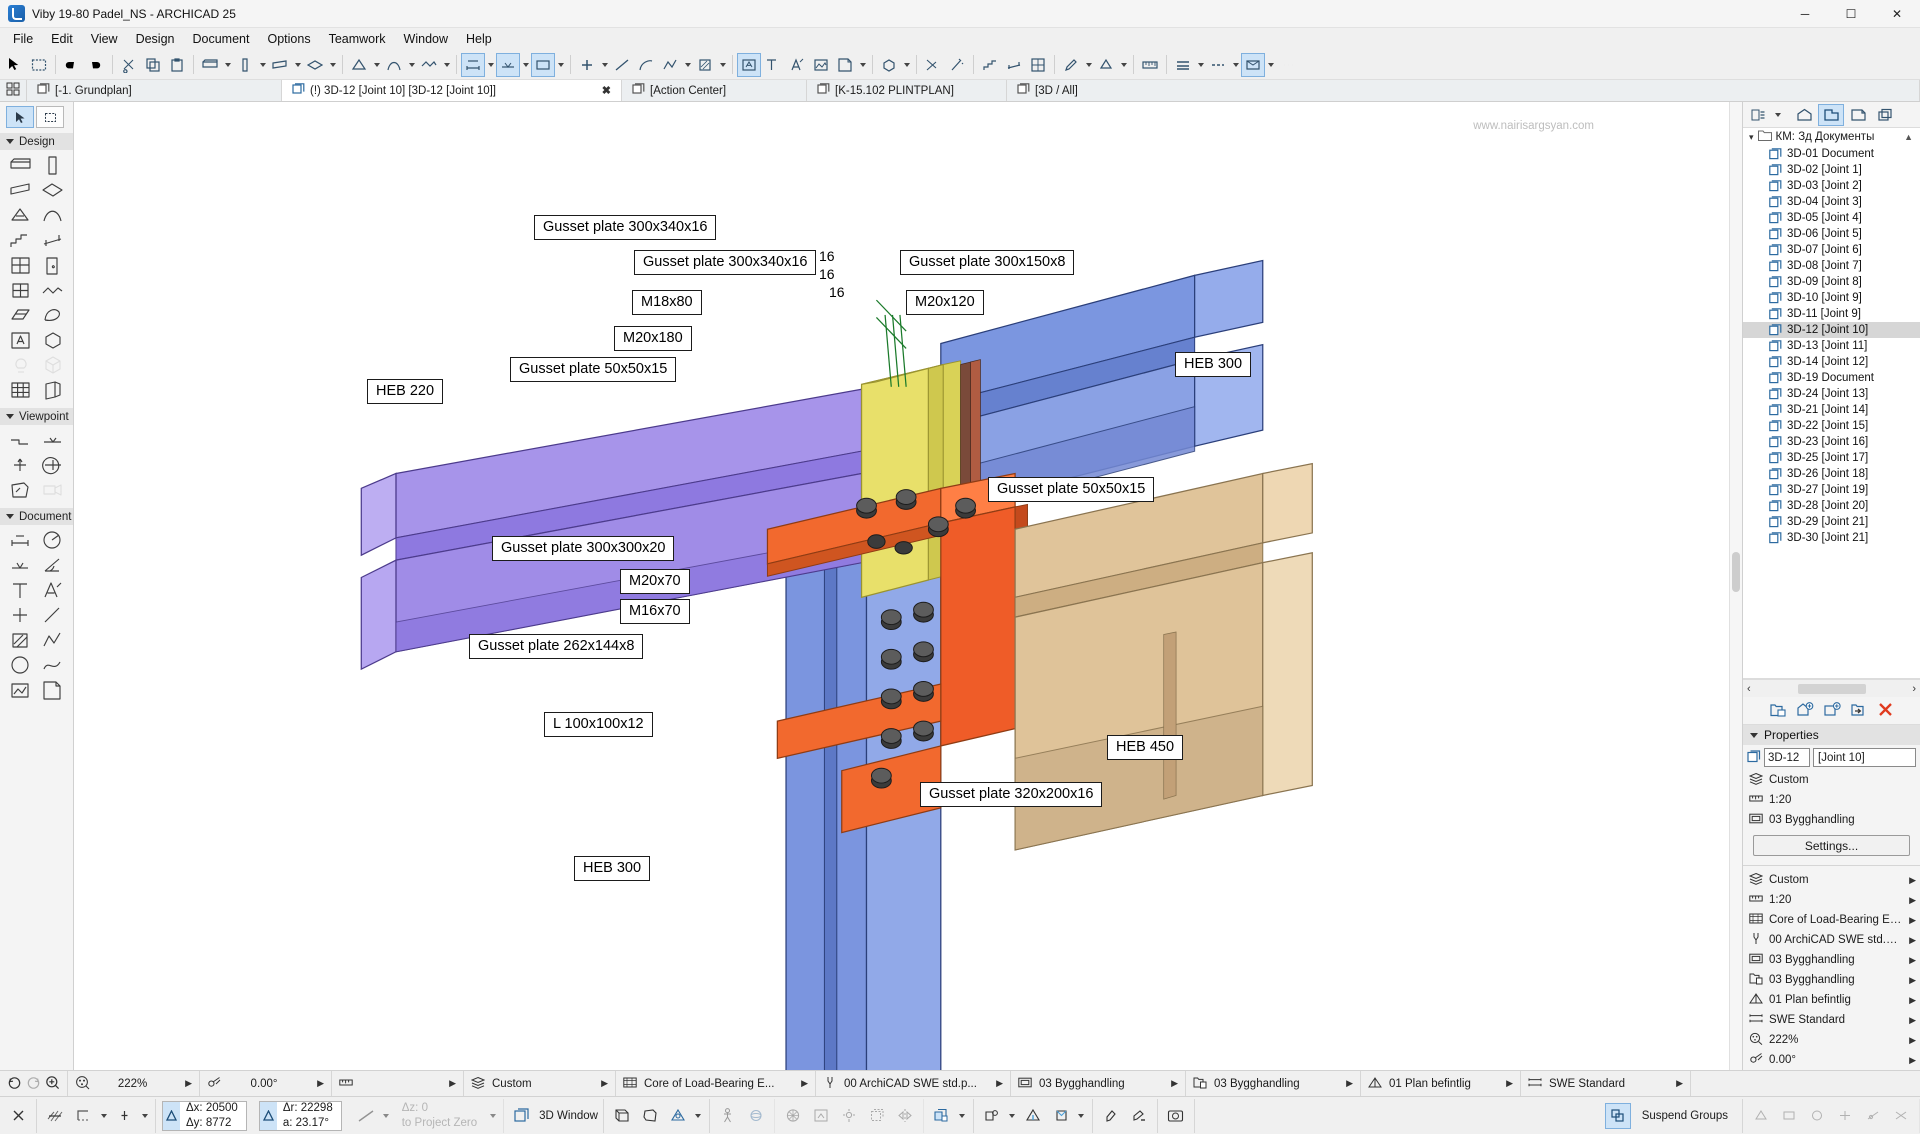 The height and width of the screenshot is (1134, 1920). Describe the element at coordinates (1817, 1116) in the screenshot. I see `align-right-icon` at that location.